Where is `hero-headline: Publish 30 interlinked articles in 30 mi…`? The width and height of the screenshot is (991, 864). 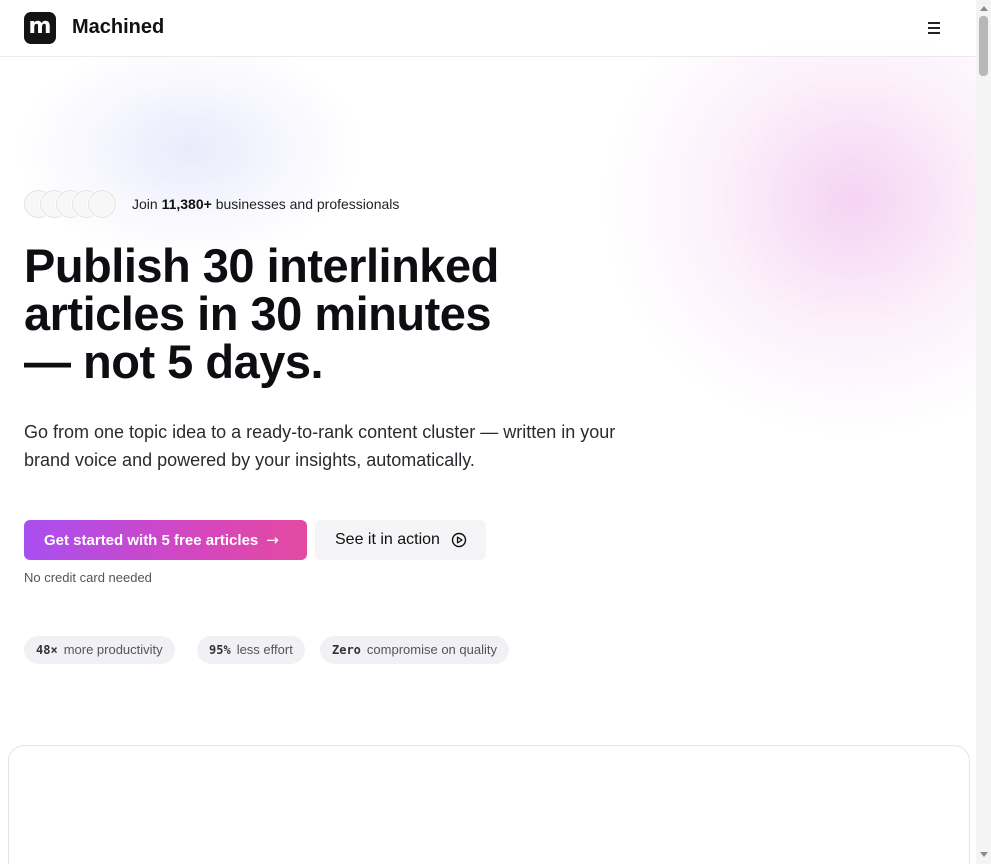
hero-headline: Publish 30 interlinked articles in 30 mi… is located at coordinates (304, 314).